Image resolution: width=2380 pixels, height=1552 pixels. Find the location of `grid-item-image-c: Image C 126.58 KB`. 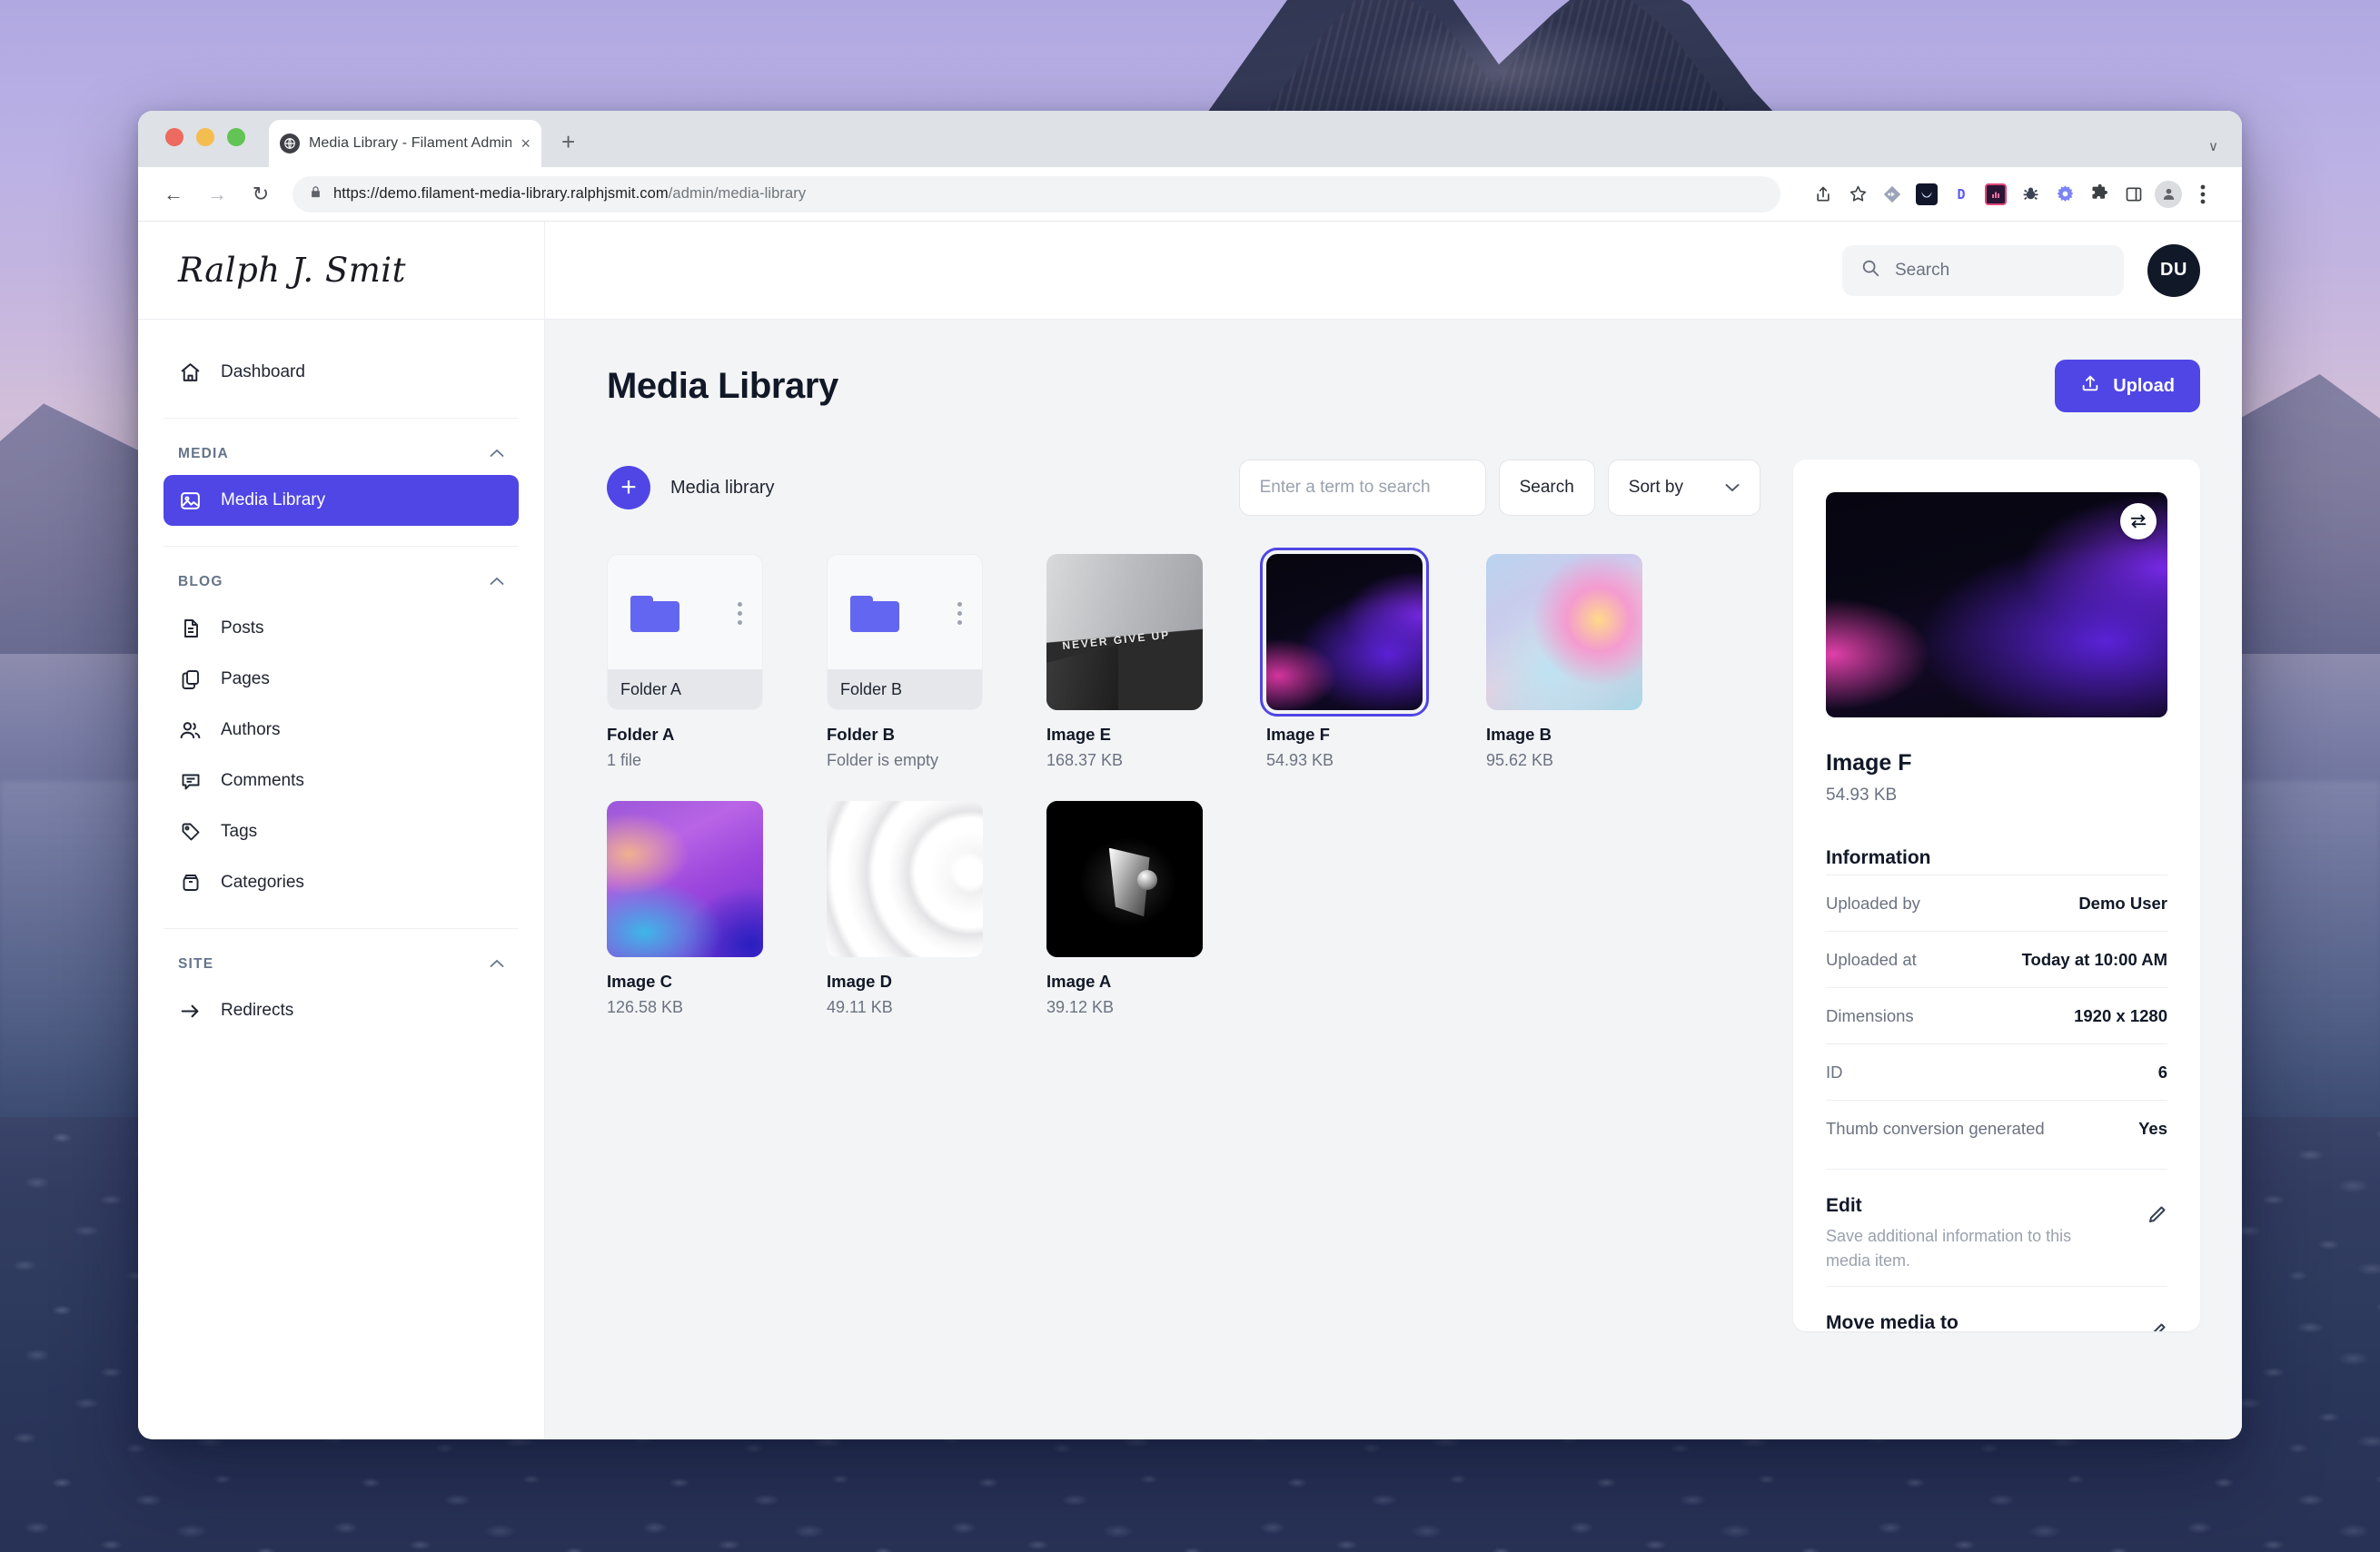

grid-item-image-c: Image C 126.58 KB is located at coordinates (685, 909).